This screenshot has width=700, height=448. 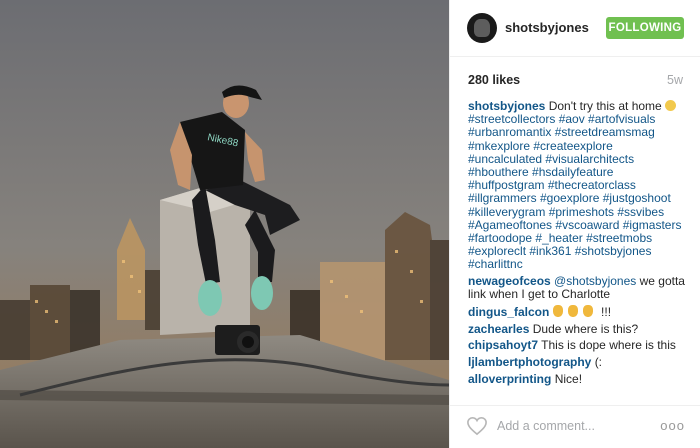 What do you see at coordinates (547, 27) in the screenshot?
I see `author-username: shotsbyjones` at bounding box center [547, 27].